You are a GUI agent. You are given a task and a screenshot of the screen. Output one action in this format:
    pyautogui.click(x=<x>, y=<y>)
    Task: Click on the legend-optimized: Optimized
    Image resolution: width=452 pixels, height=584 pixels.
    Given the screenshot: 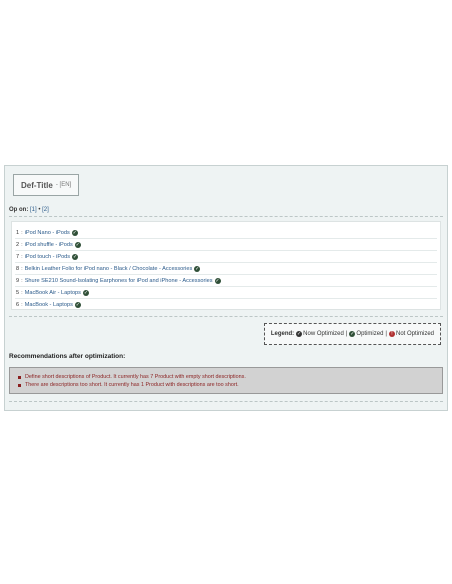 What is the action you would take?
    pyautogui.click(x=370, y=334)
    